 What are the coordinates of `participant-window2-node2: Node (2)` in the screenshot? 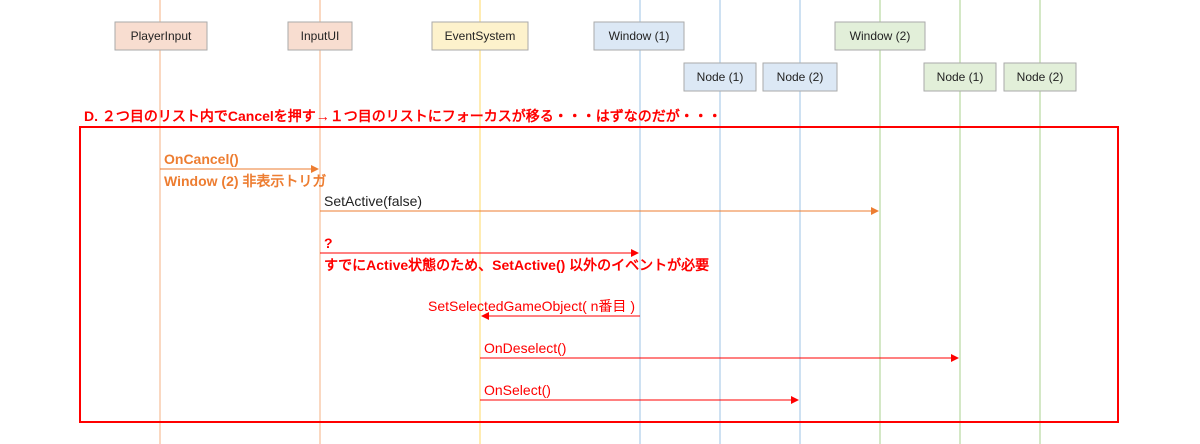 It's located at (1040, 77).